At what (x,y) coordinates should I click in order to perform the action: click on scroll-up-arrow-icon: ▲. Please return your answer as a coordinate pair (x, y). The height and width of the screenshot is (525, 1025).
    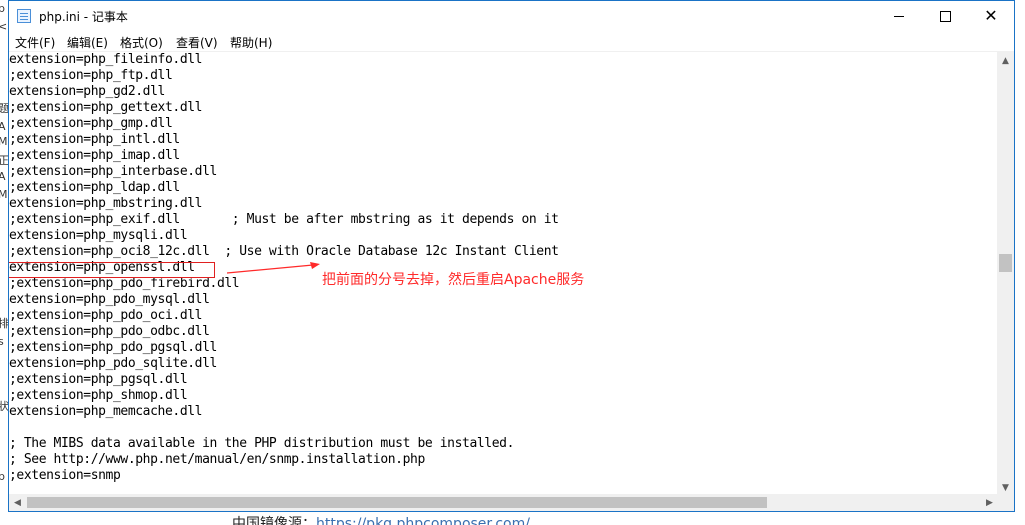
    Looking at the image, I should click on (1005, 60).